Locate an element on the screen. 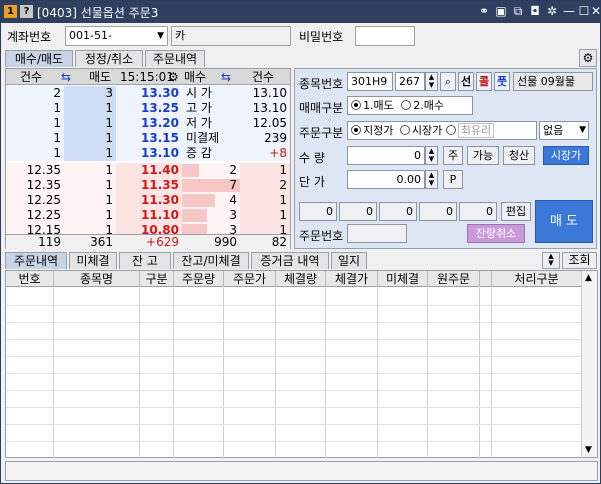 The image size is (601, 484). qty-box-2: 0 is located at coordinates (358, 211).